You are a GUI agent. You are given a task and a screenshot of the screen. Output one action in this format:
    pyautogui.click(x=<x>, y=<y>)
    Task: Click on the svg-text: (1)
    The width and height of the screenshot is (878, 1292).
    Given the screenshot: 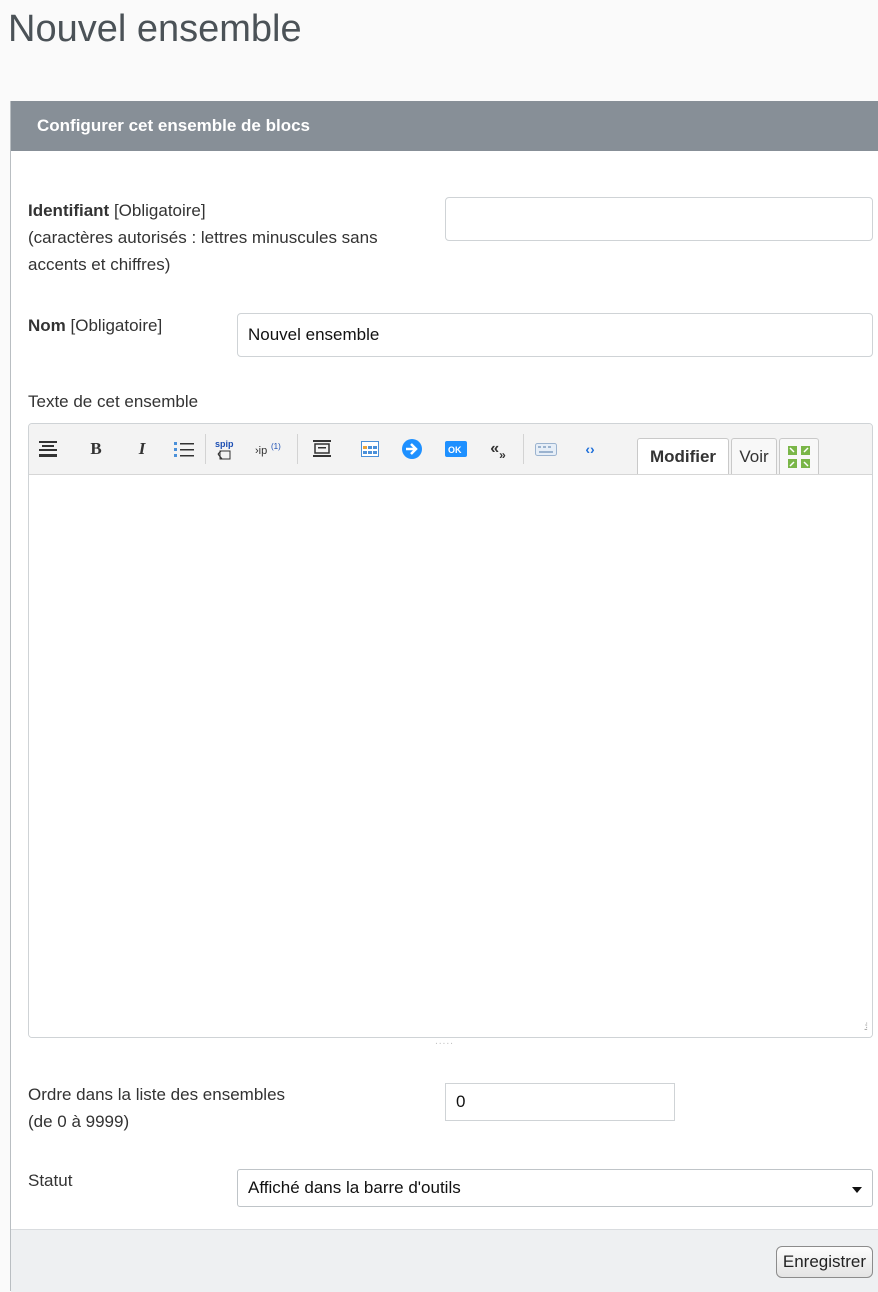 What is the action you would take?
    pyautogui.click(x=276, y=446)
    